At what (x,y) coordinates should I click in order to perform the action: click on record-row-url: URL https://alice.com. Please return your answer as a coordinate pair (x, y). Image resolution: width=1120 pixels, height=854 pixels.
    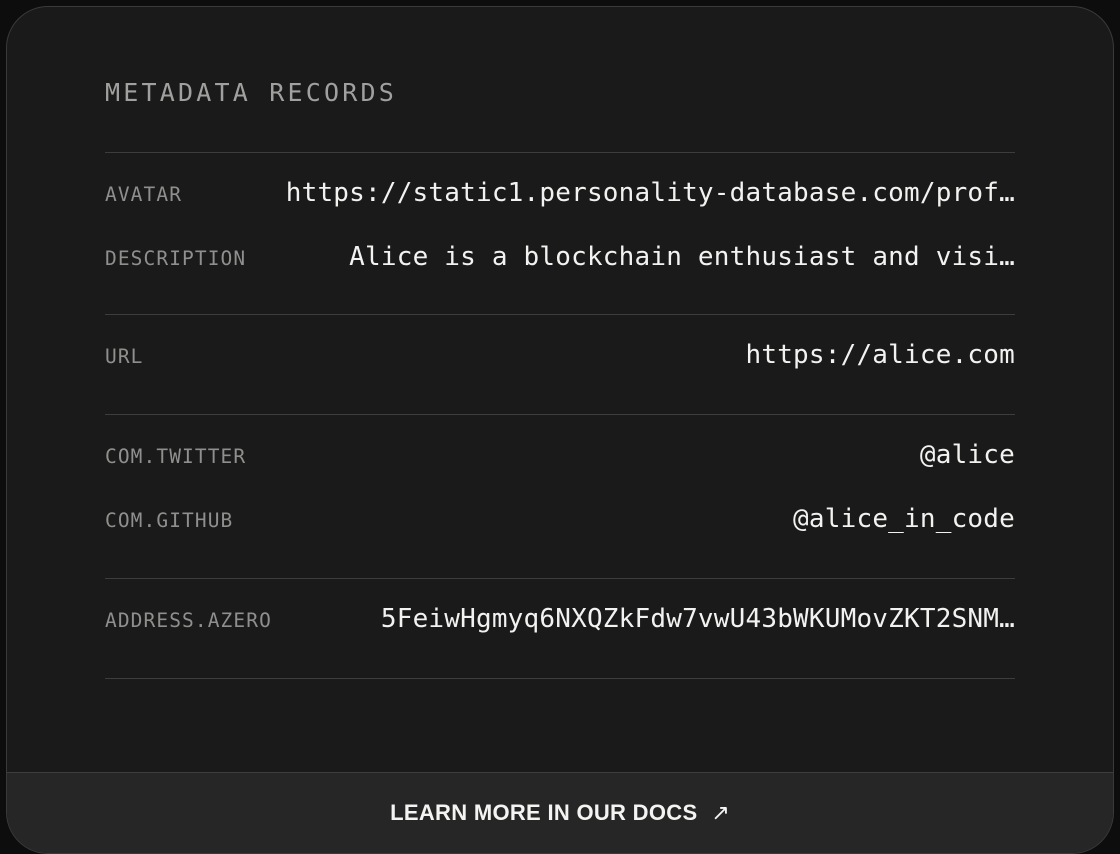
    Looking at the image, I should click on (560, 351).